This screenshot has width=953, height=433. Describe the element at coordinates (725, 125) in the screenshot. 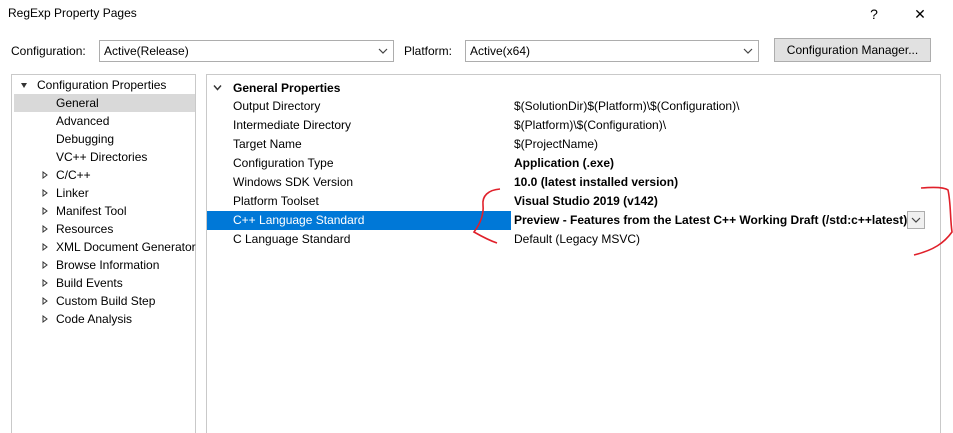

I see `property-value: $(Platform)\$(Configuration)\` at that location.